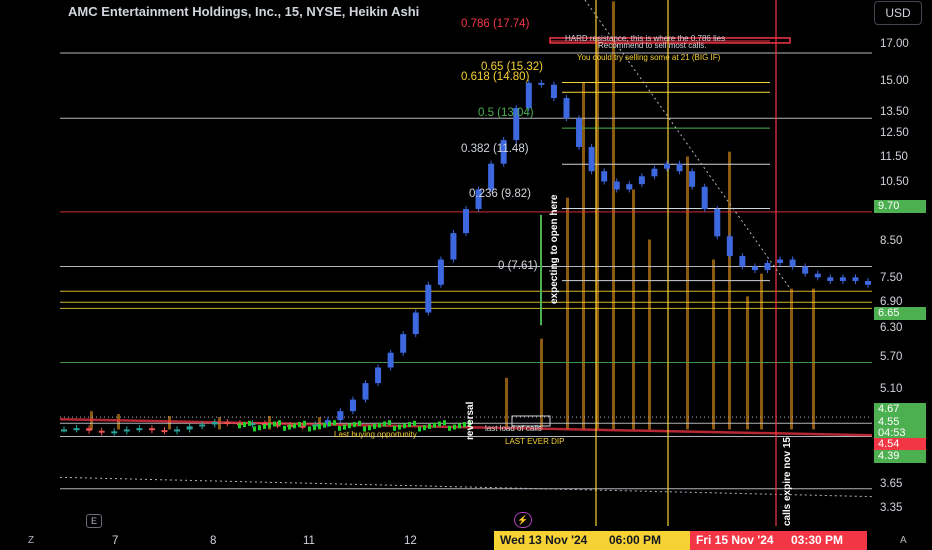 This screenshot has width=932, height=550. What do you see at coordinates (741, 540) in the screenshot?
I see `x-marker-fri-15-nov: Fri 15 Nov '24` at bounding box center [741, 540].